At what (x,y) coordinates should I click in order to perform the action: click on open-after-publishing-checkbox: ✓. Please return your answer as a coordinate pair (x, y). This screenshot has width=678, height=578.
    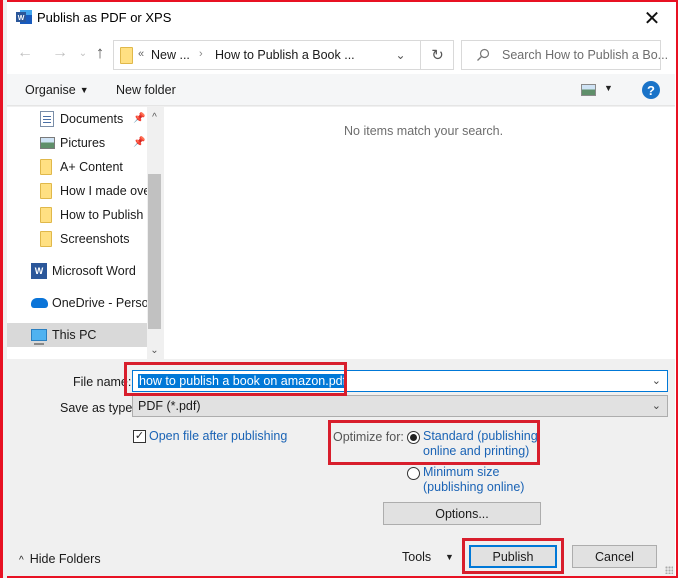
    Looking at the image, I should click on (139, 436).